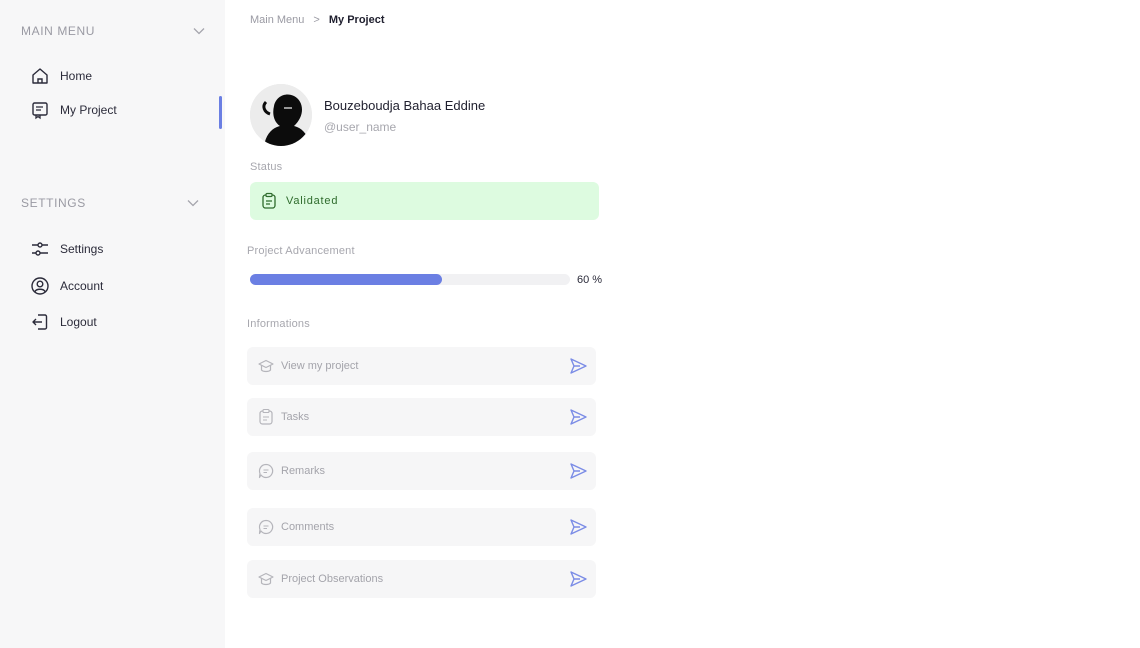 This screenshot has width=1140, height=648. What do you see at coordinates (346, 279) in the screenshot?
I see `progress-fill` at bounding box center [346, 279].